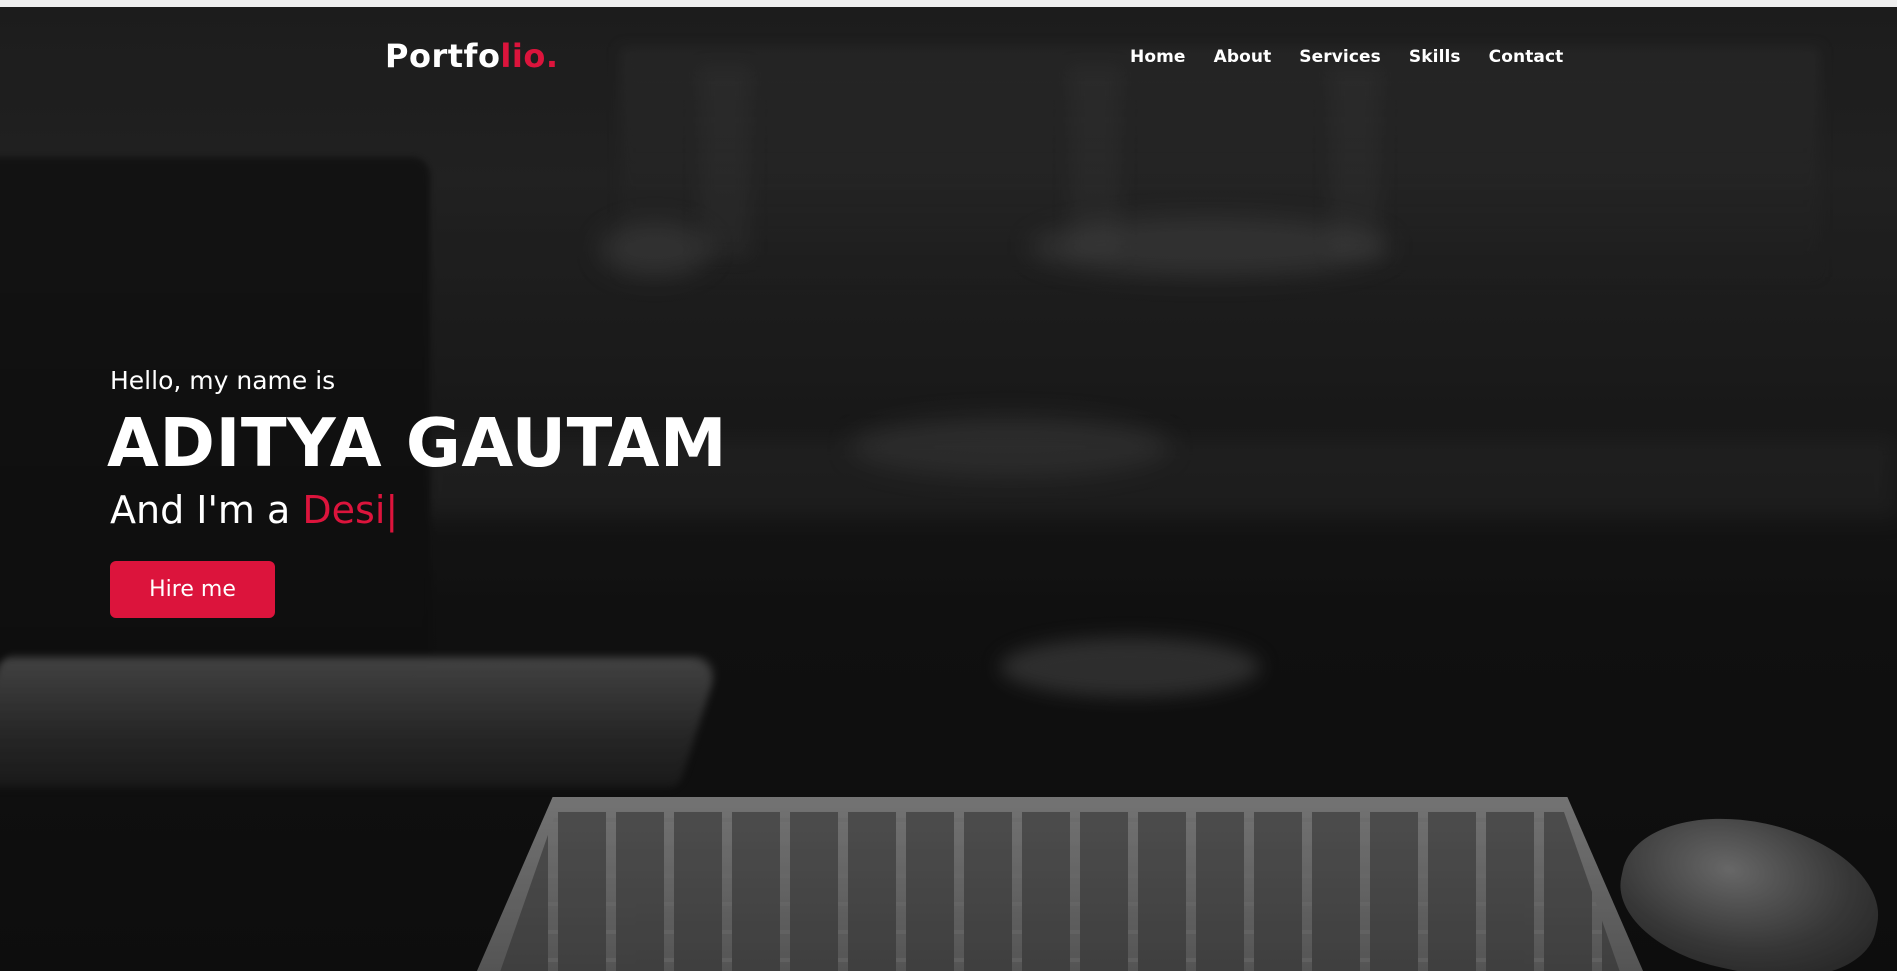  Describe the element at coordinates (1340, 57) in the screenshot. I see `nav-link-services: Services` at that location.